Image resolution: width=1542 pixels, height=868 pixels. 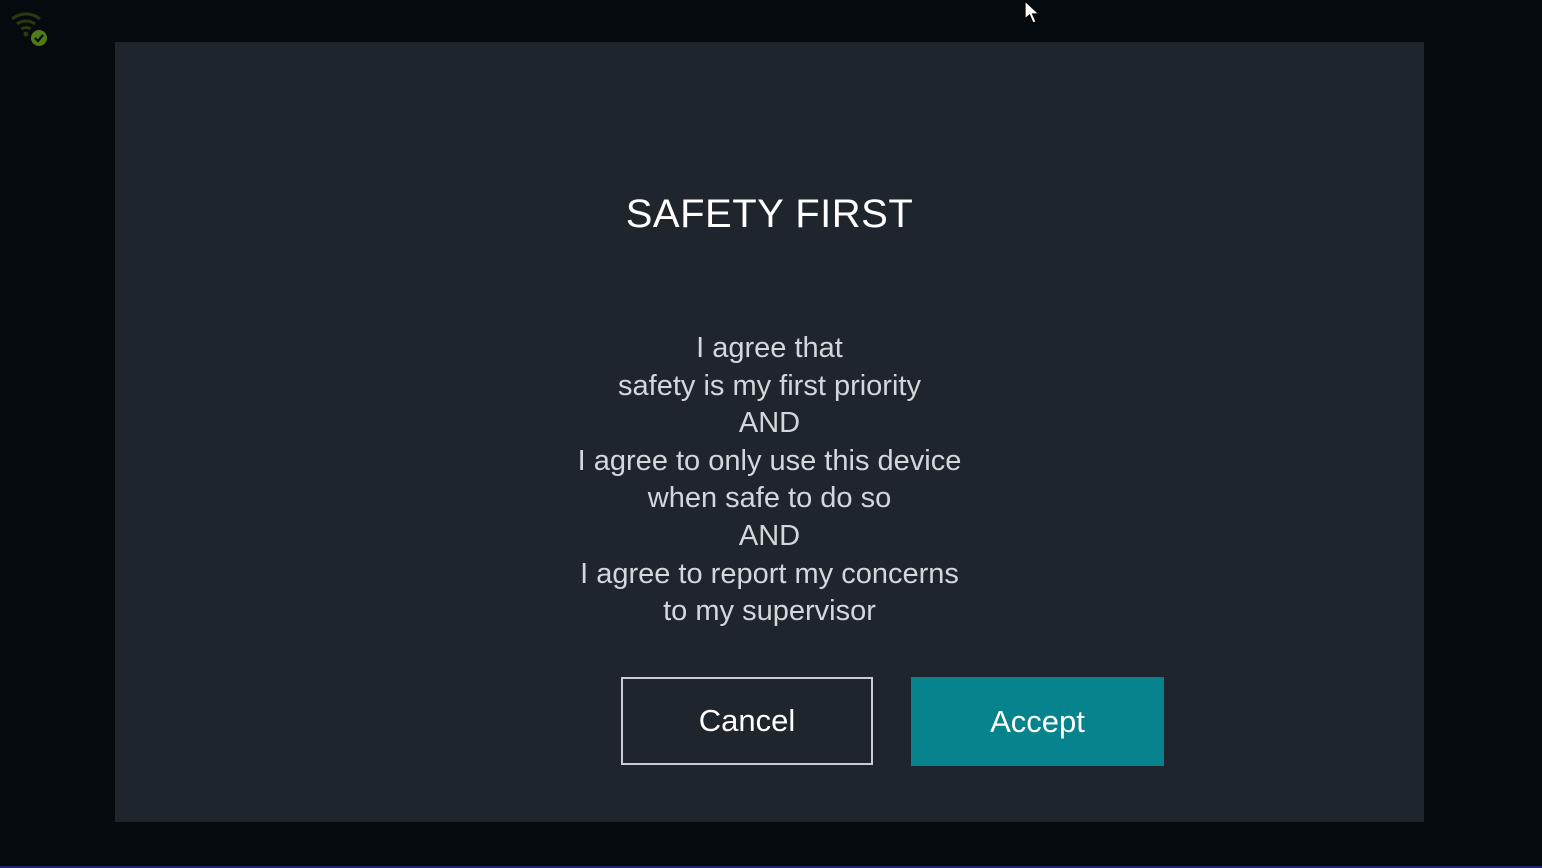 What do you see at coordinates (769, 611) in the screenshot?
I see `agreement-line: to my supervisor` at bounding box center [769, 611].